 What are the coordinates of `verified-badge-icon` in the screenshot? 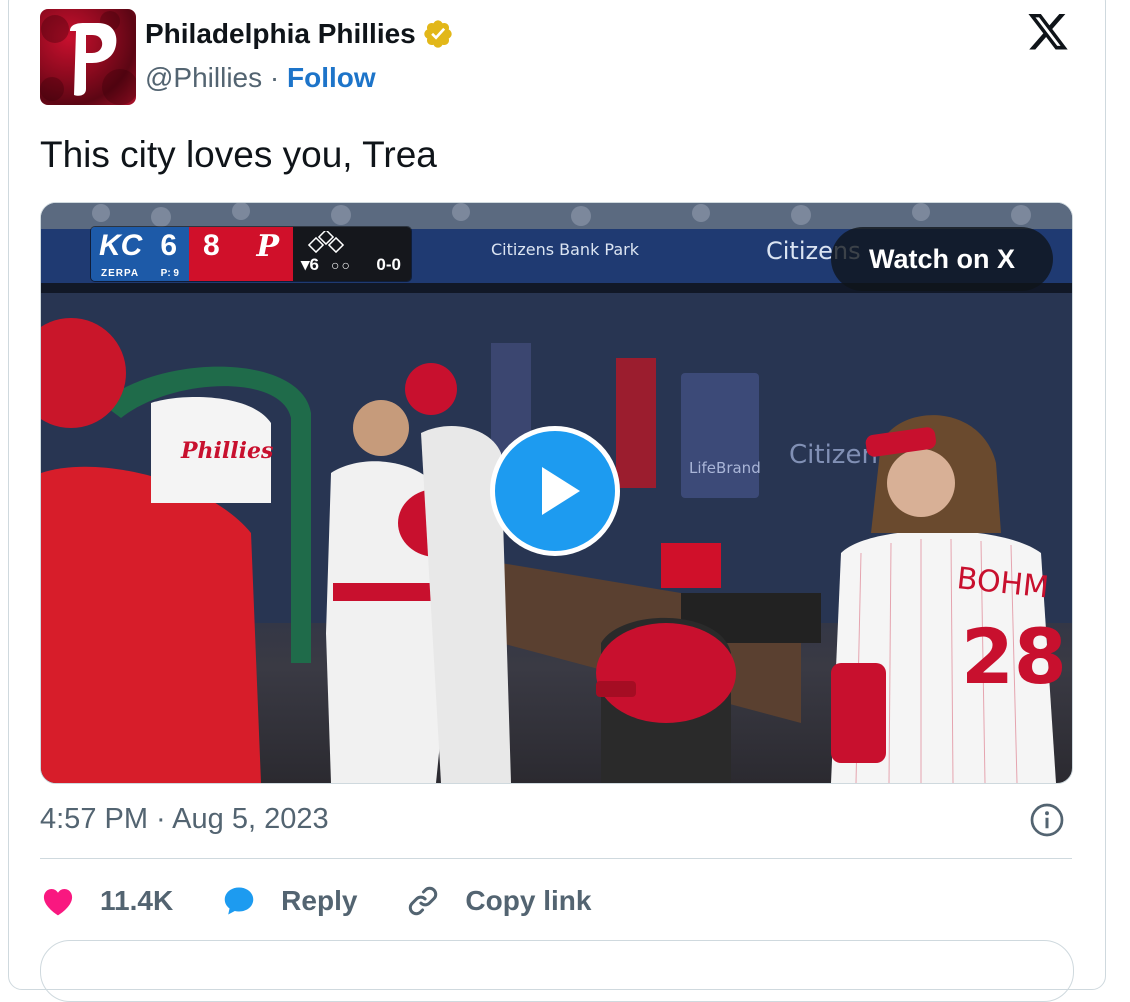 It's located at (438, 34).